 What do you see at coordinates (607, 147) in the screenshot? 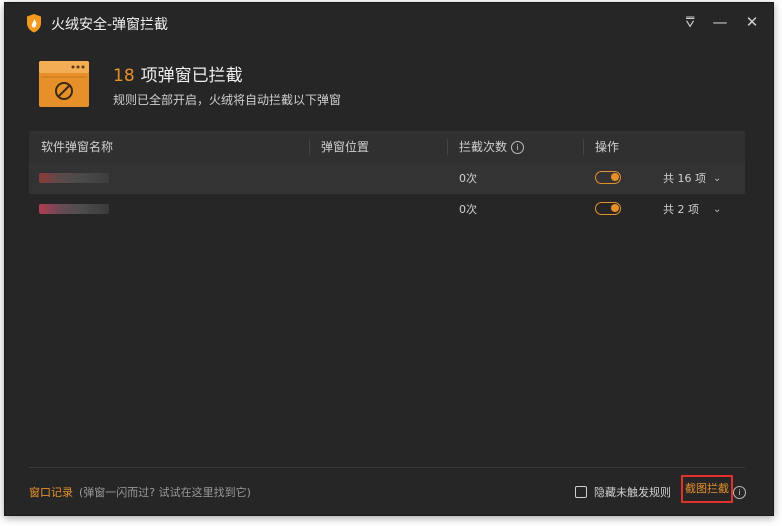
I see `column-header-action: 操作` at bounding box center [607, 147].